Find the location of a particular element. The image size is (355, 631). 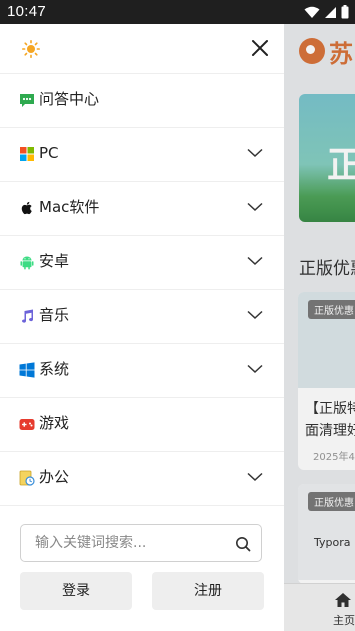

menu-item-system: 系统 is located at coordinates (142, 370).